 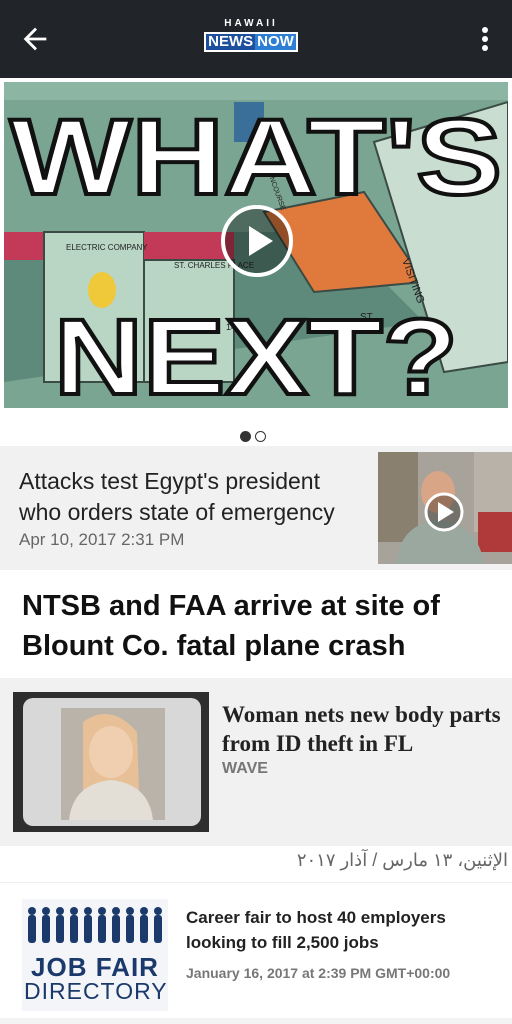 I want to click on date-divider: الإثنين، ١٣ مارس / آذار ٢٠١٧, so click(x=256, y=864).